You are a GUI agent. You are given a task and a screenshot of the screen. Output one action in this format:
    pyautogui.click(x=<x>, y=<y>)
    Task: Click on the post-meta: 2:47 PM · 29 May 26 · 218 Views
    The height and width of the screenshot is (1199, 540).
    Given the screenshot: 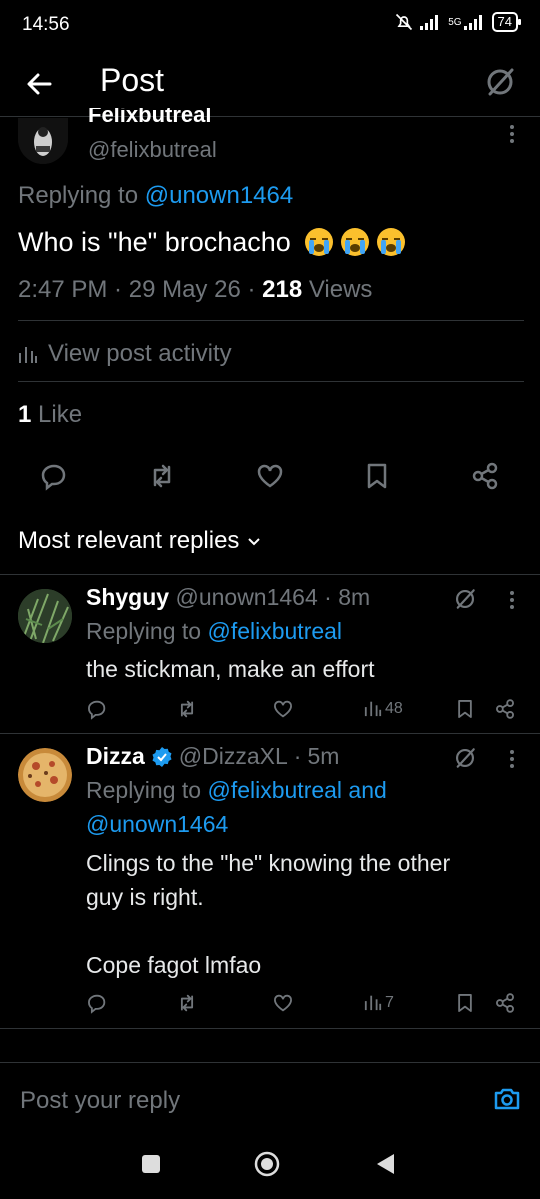 What is the action you would take?
    pyautogui.click(x=195, y=289)
    